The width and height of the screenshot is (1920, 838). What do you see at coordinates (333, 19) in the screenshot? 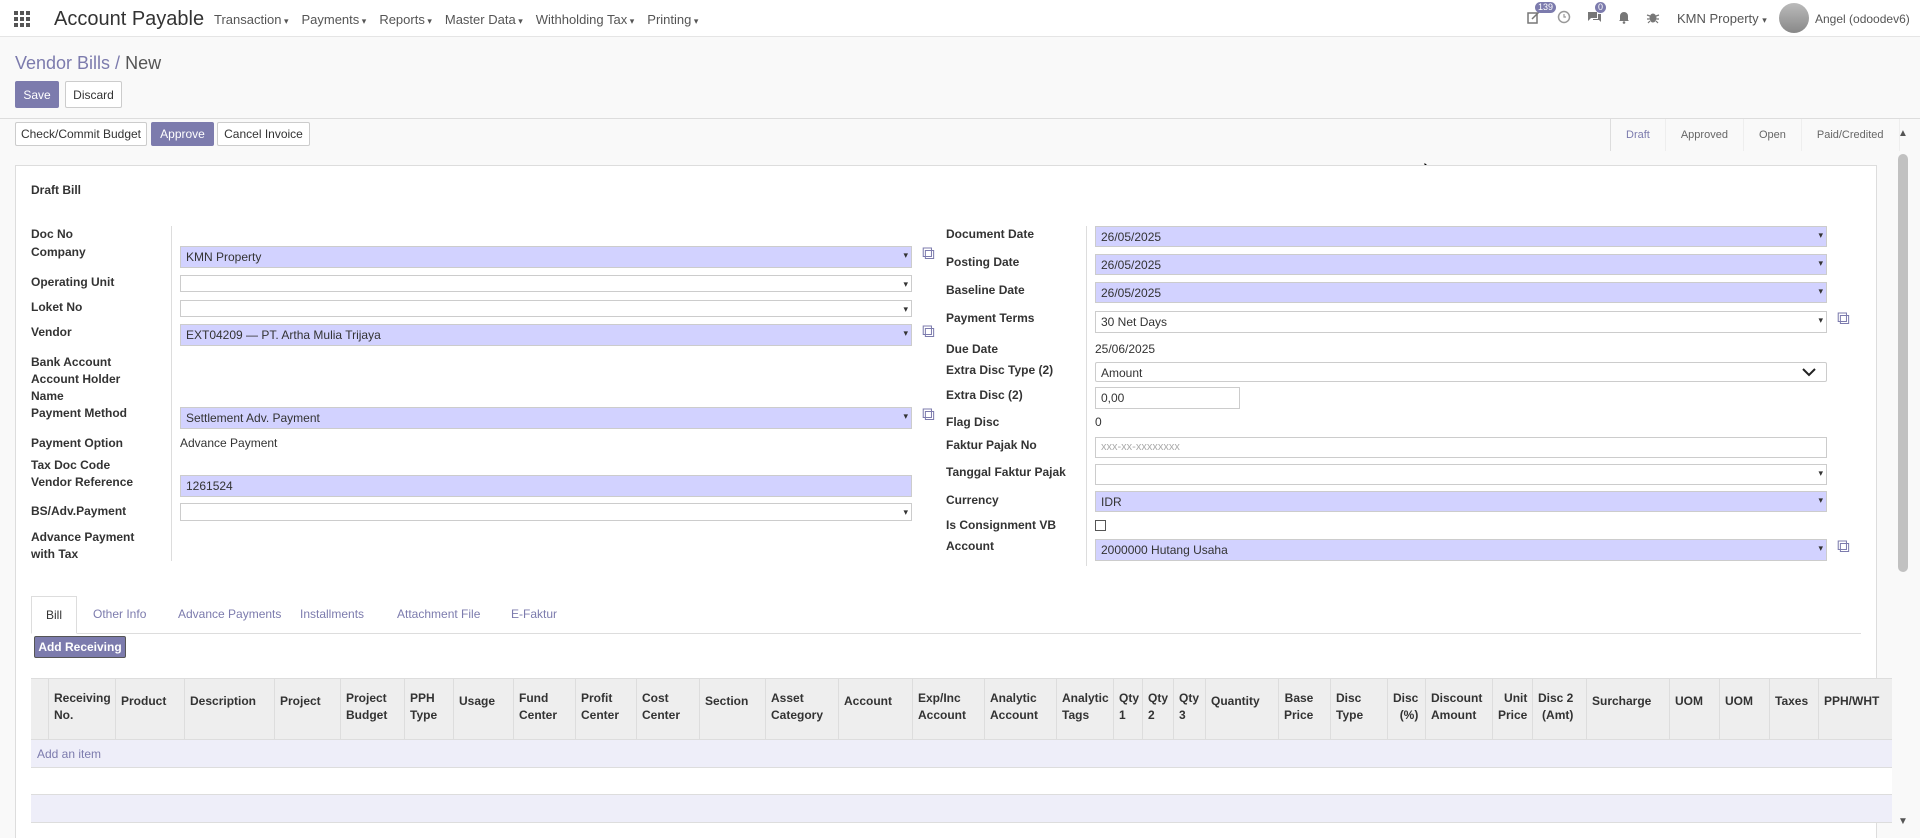
I see `menu-payments: Payments` at bounding box center [333, 19].